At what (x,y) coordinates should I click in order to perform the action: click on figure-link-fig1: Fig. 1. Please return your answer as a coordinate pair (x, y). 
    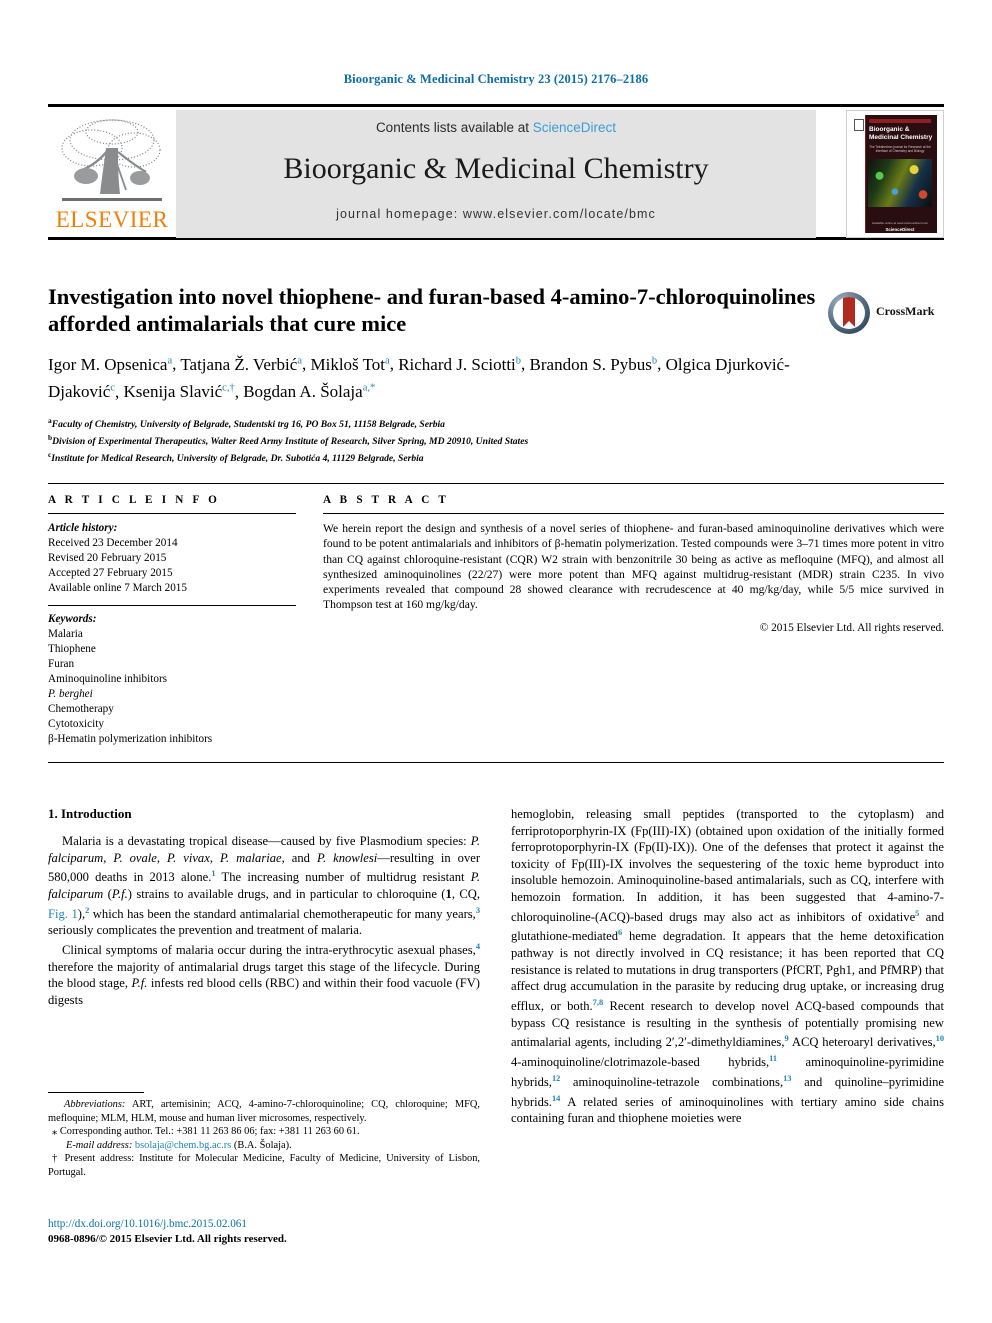
    Looking at the image, I should click on (63, 914).